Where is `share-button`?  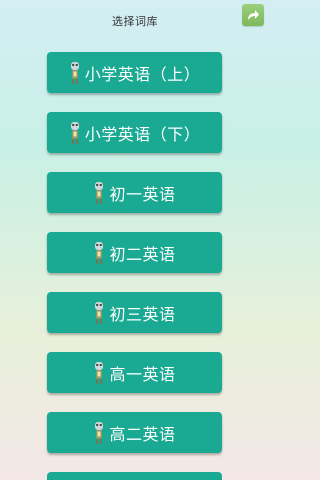 share-button is located at coordinates (253, 15).